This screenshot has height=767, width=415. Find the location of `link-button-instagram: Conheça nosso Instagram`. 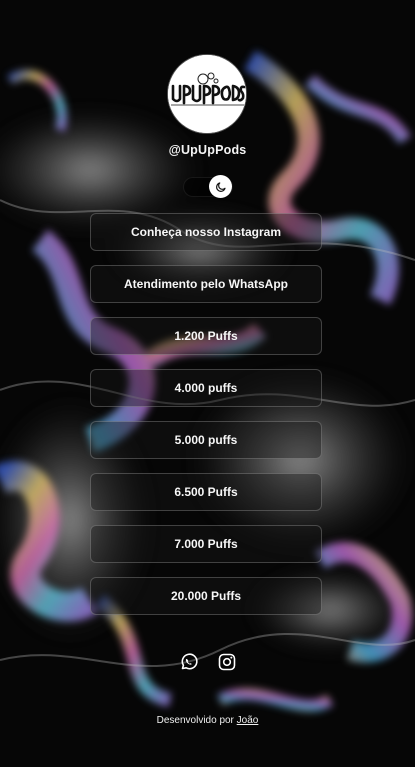

link-button-instagram: Conheça nosso Instagram is located at coordinates (206, 232).